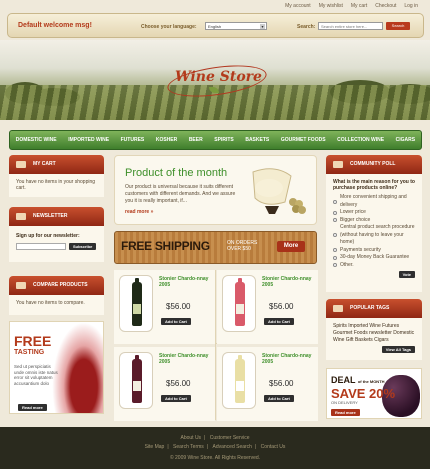  What do you see at coordinates (169, 27) in the screenshot?
I see `language-label: Choose your language:` at bounding box center [169, 27].